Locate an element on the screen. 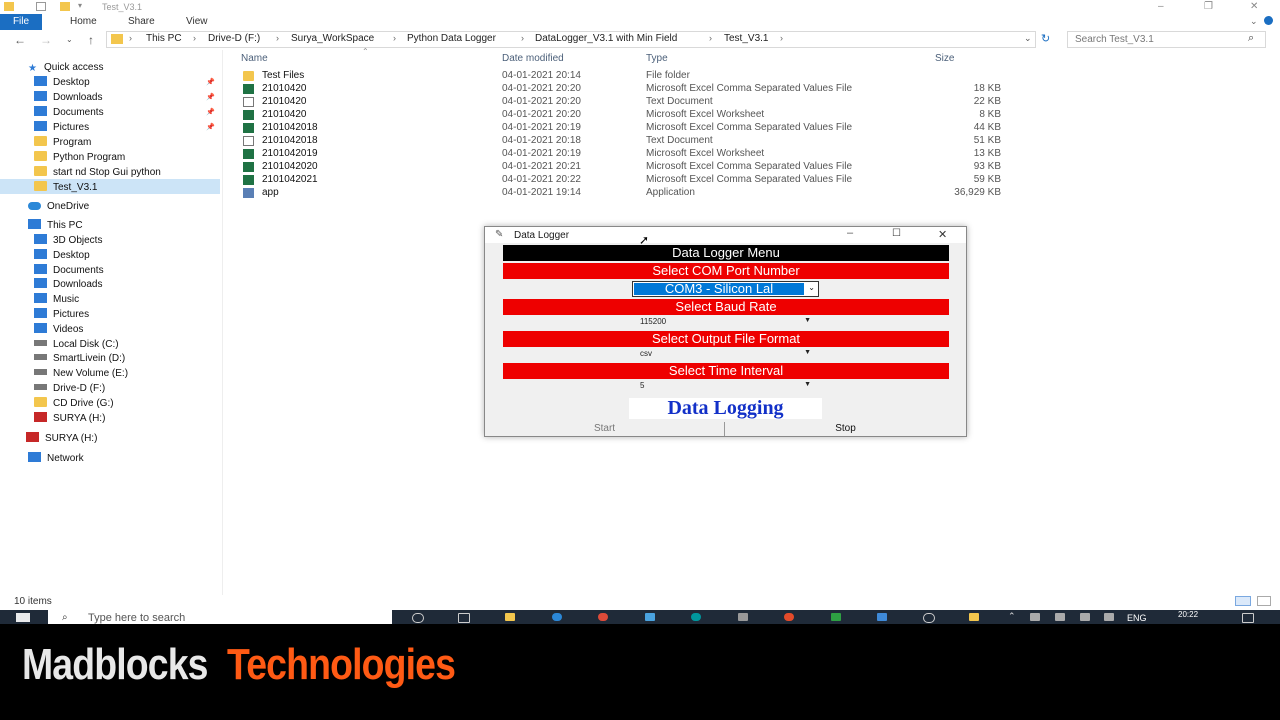 Image resolution: width=1280 pixels, height=720 pixels. refresh-icon: ↻ is located at coordinates (1045, 38).